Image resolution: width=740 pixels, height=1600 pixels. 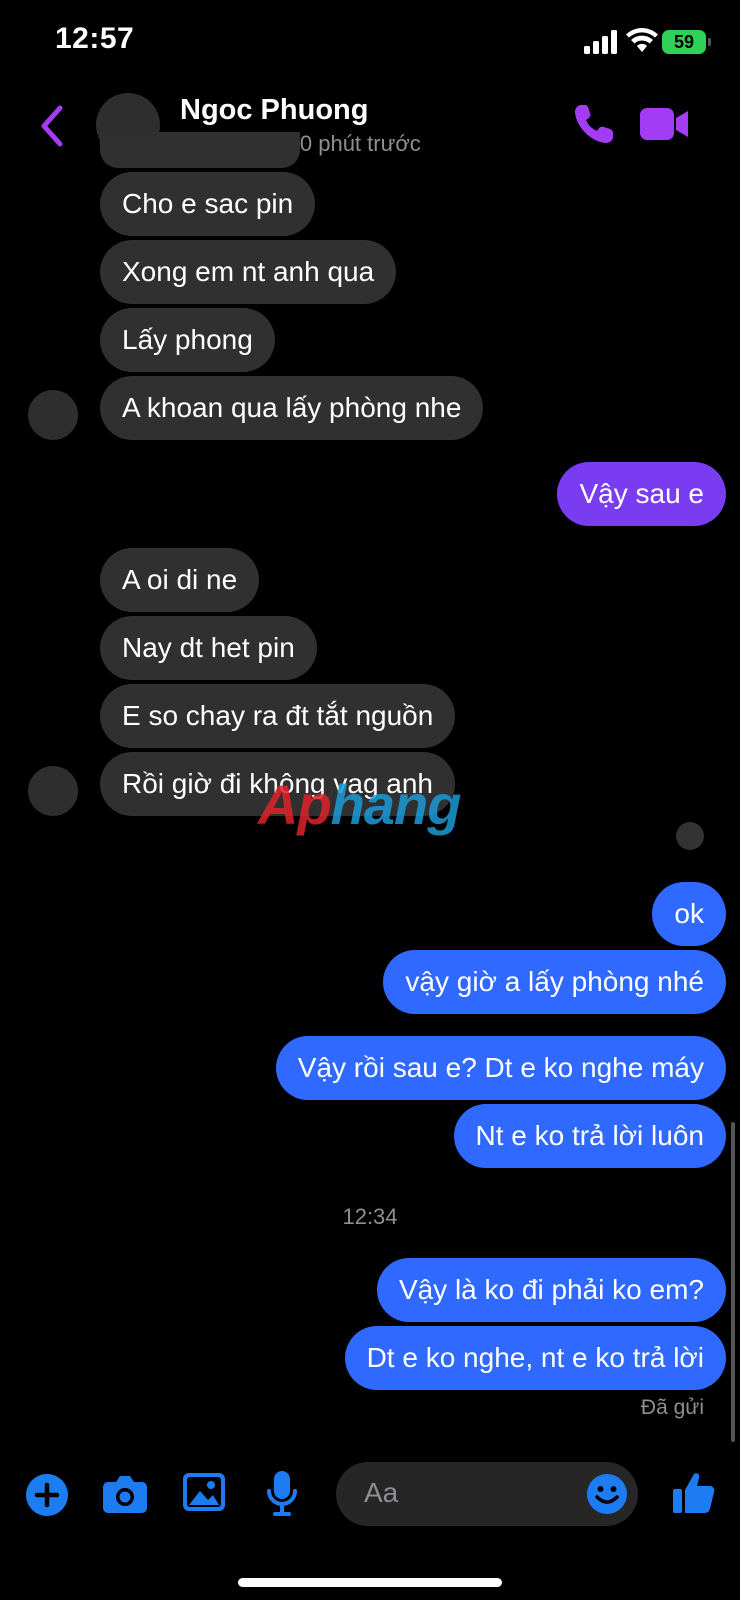 I want to click on phone-call-icon, so click(x=595, y=124).